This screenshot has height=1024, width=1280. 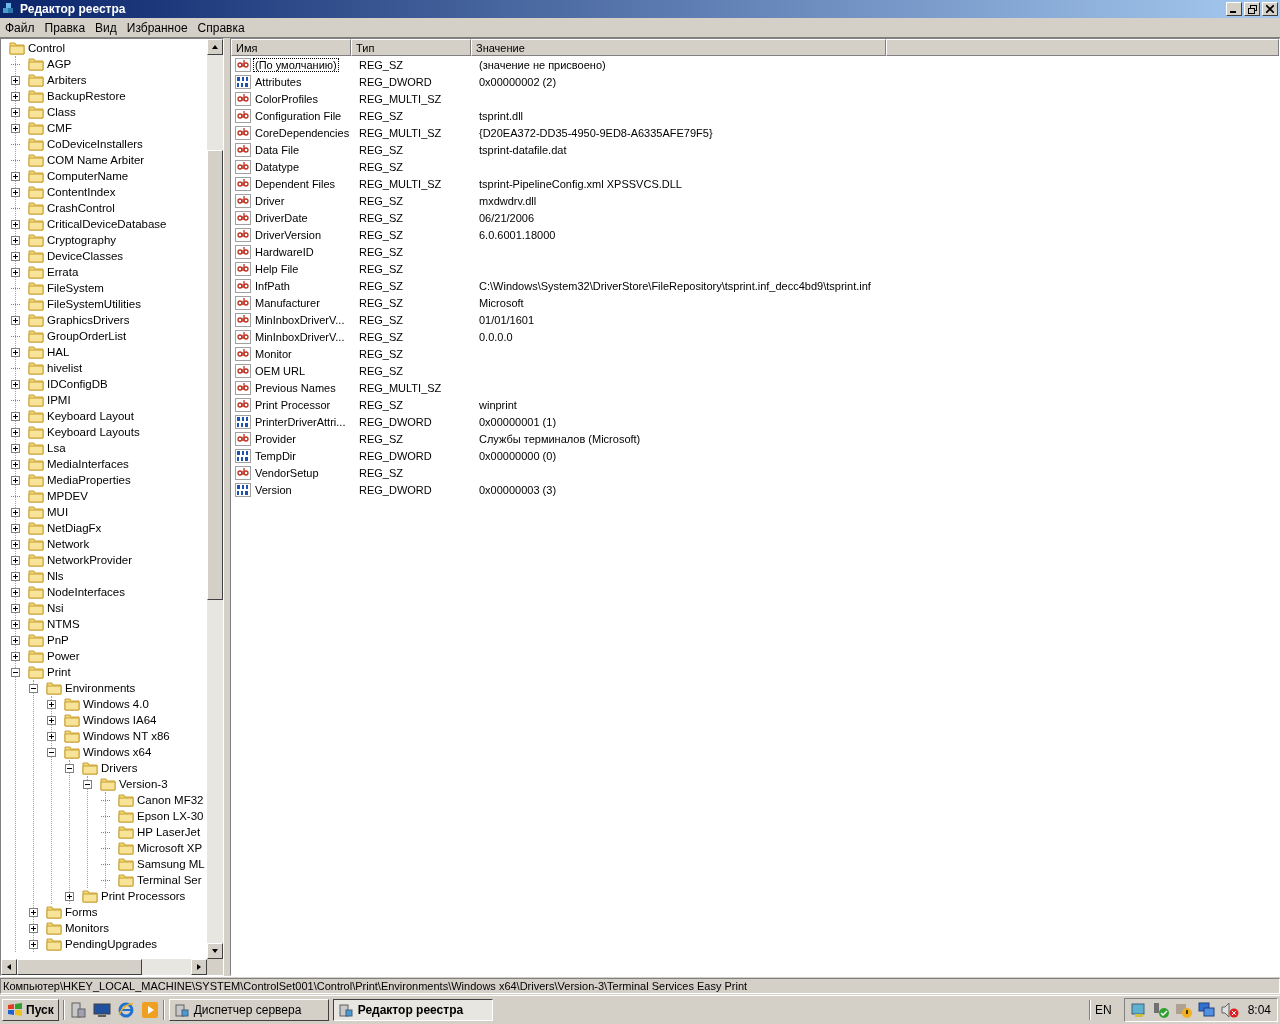 What do you see at coordinates (65, 27) in the screenshot?
I see `menu-item: Правка` at bounding box center [65, 27].